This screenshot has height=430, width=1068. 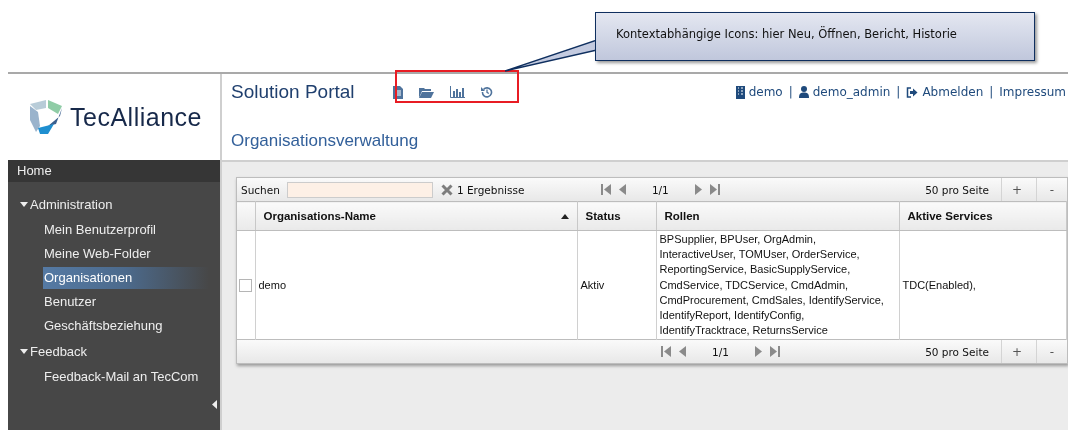 What do you see at coordinates (803, 92) in the screenshot?
I see `user-icon` at bounding box center [803, 92].